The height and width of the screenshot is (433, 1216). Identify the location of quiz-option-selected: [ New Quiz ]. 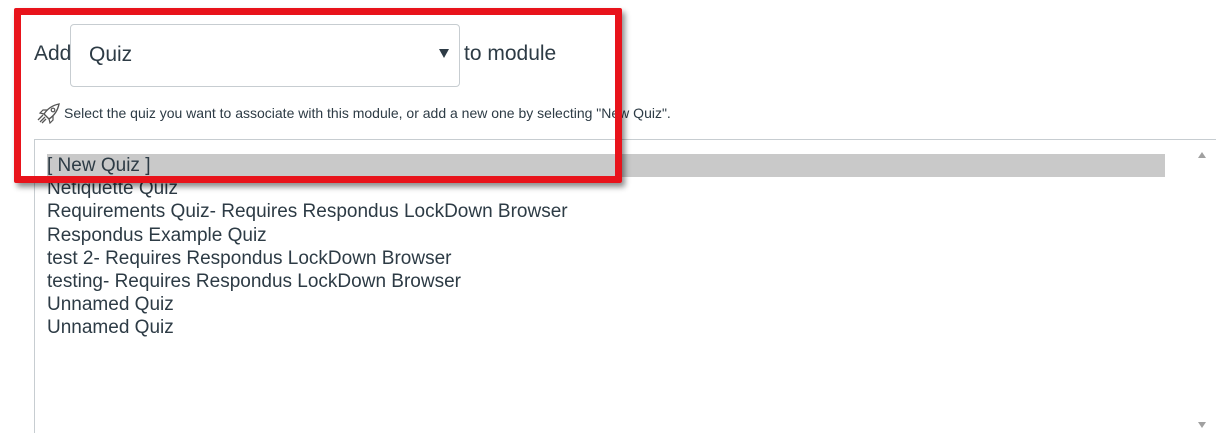
(606, 166).